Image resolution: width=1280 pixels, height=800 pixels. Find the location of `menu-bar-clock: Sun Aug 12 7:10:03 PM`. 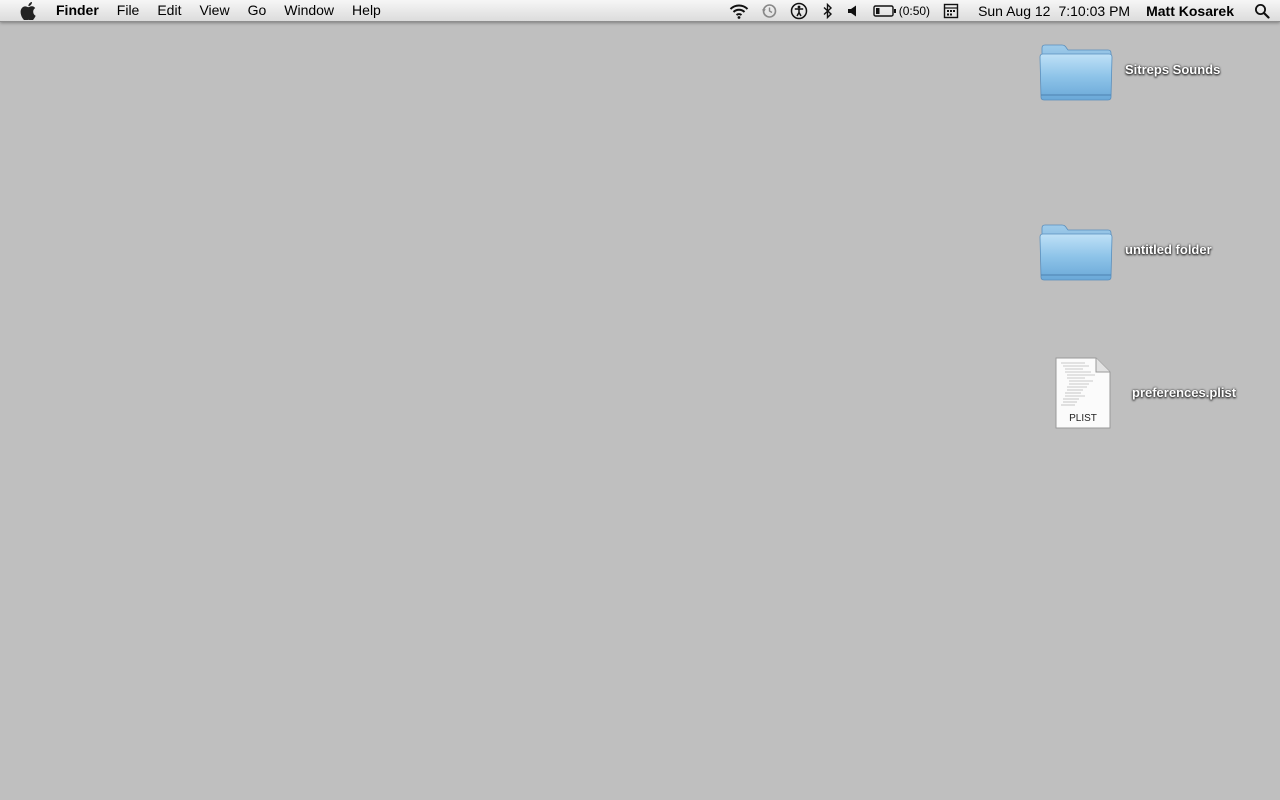

menu-bar-clock: Sun Aug 12 7:10:03 PM is located at coordinates (1052, 10).